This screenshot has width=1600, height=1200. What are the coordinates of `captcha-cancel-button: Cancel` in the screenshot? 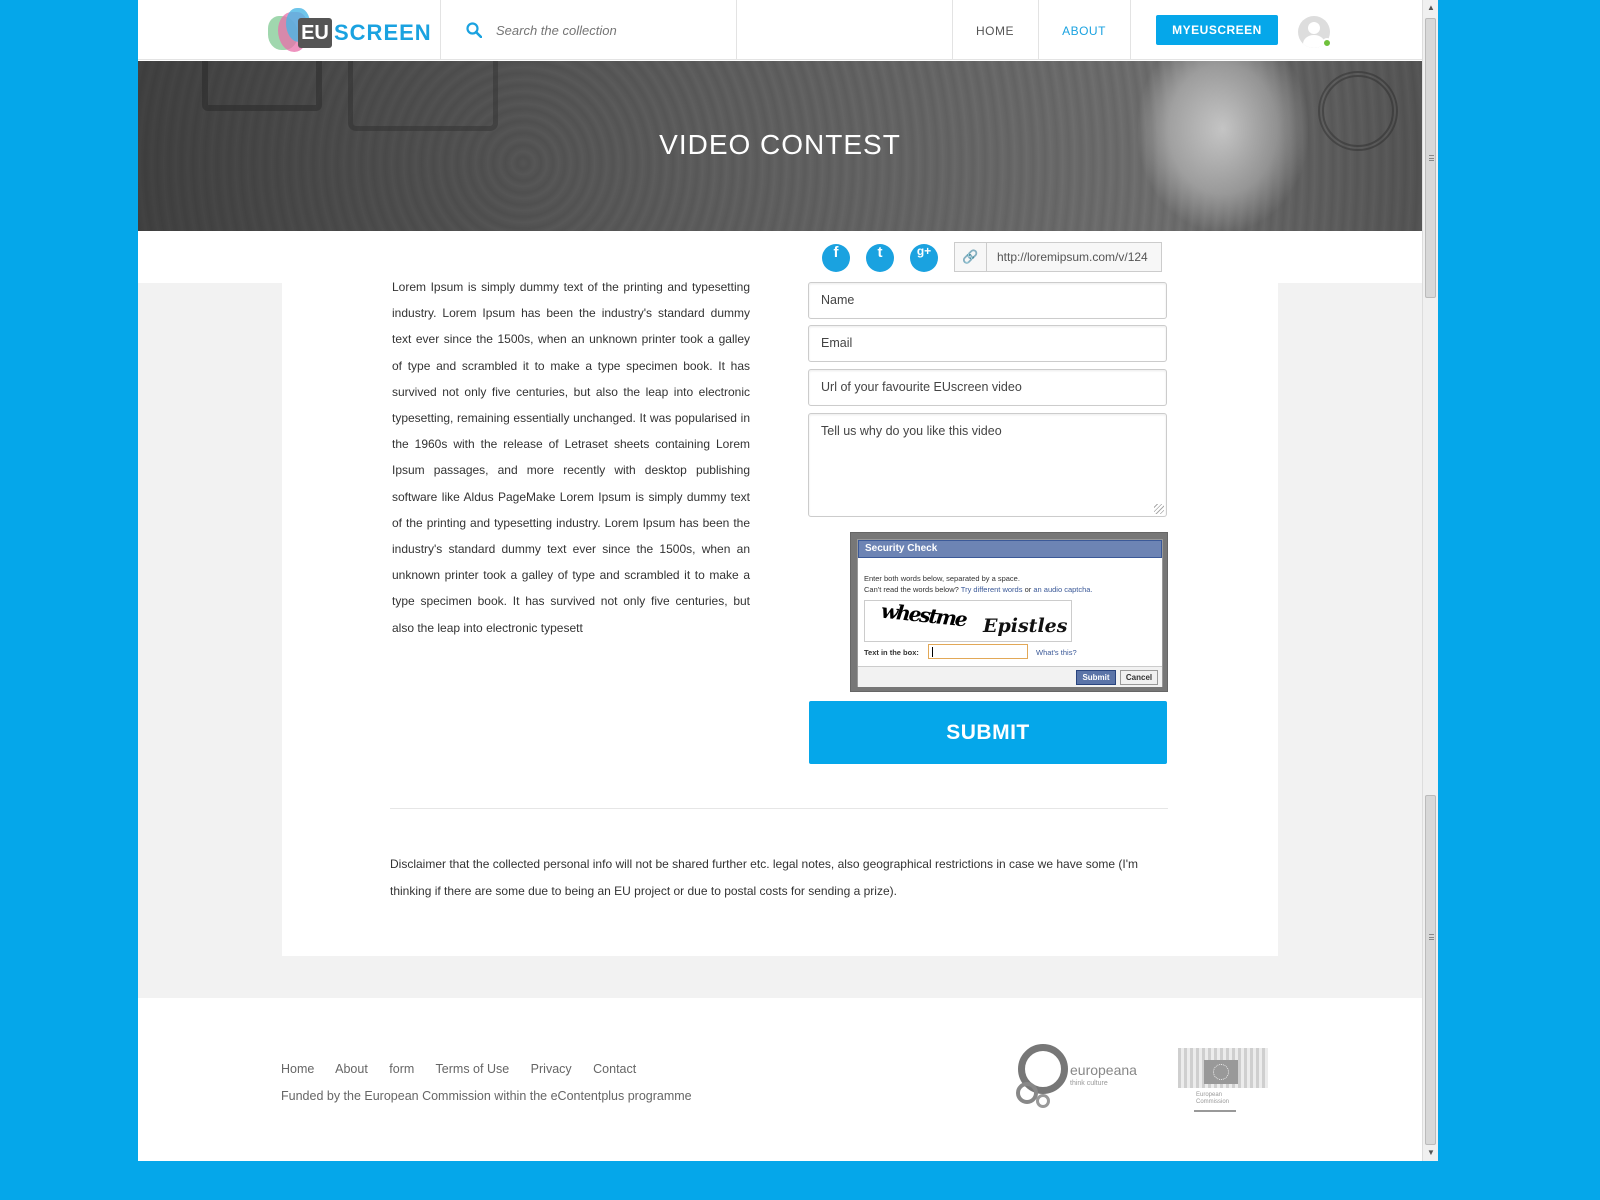 It's located at (1139, 677).